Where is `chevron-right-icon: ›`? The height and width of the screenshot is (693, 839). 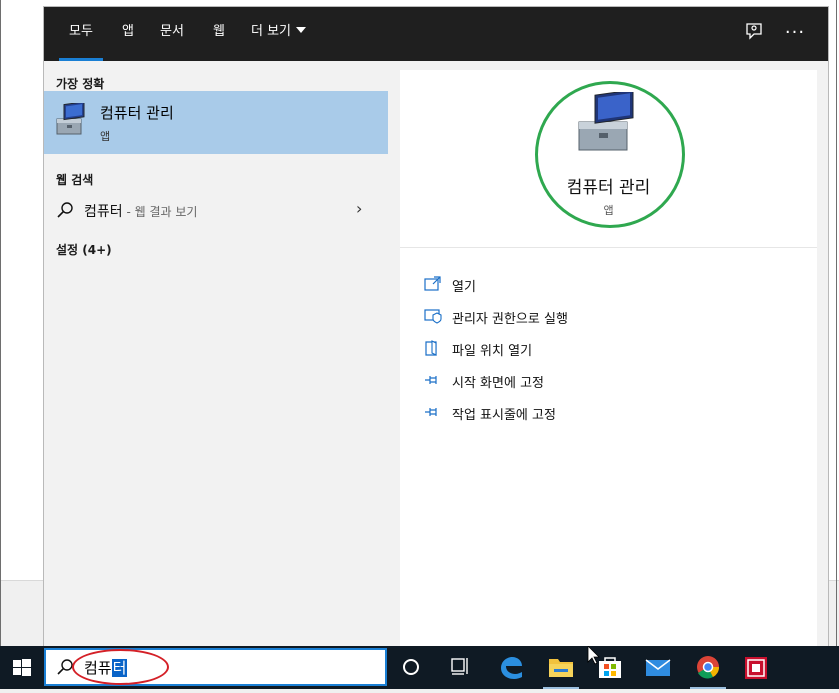
chevron-right-icon: › is located at coordinates (359, 208).